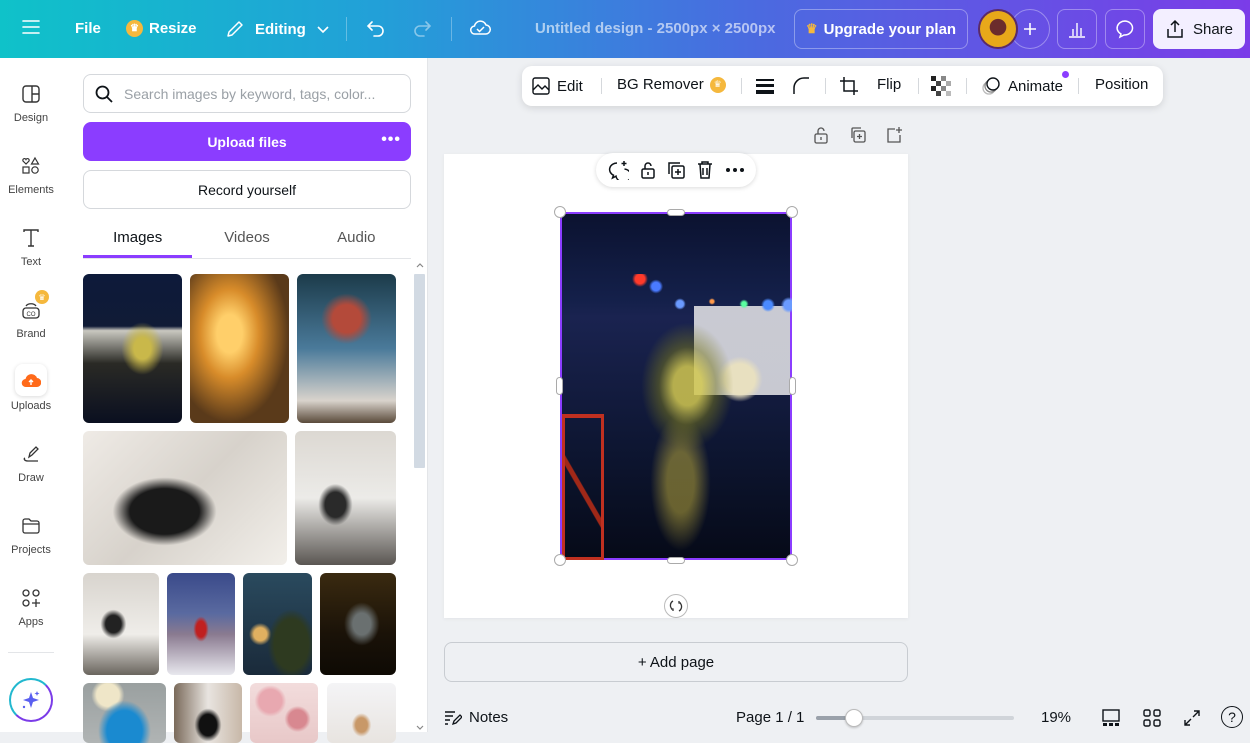  I want to click on resize-button: ♛ Resize, so click(161, 28).